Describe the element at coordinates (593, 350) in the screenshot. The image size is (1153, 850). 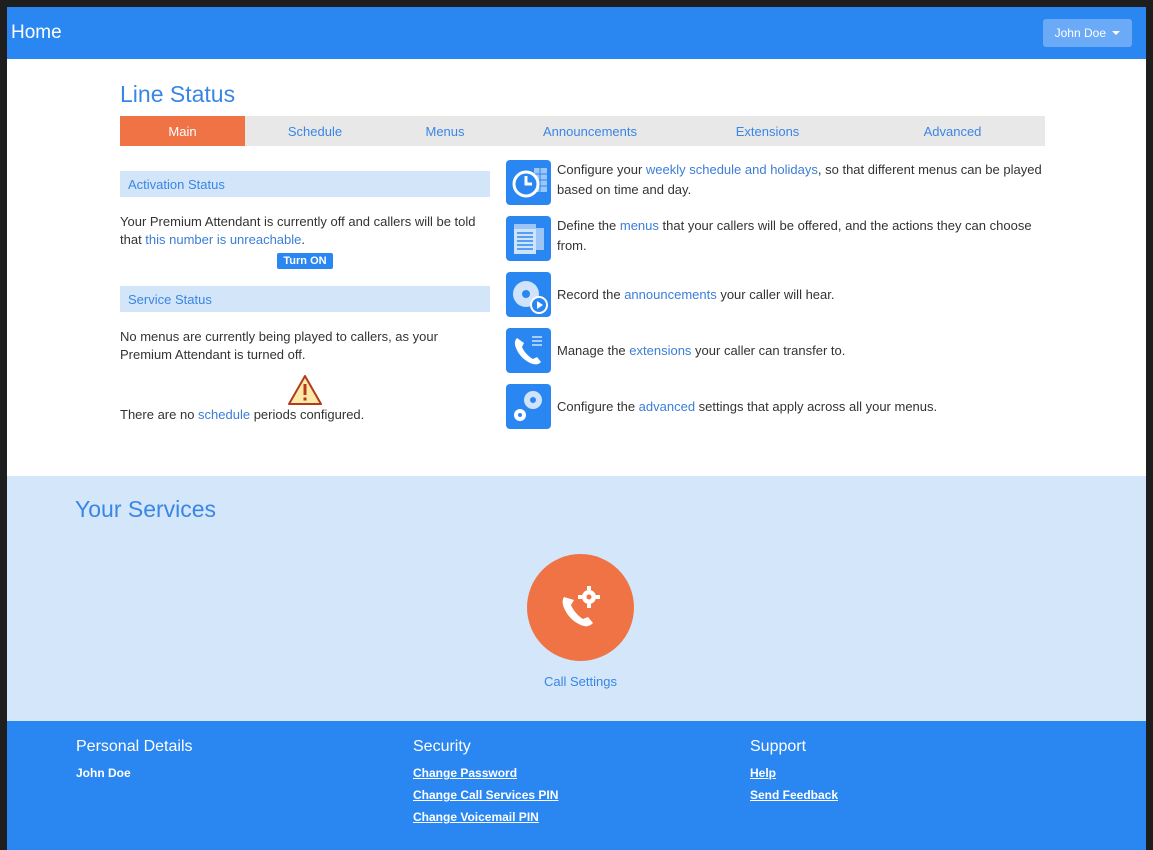
I see `feature-text: Manage the` at that location.